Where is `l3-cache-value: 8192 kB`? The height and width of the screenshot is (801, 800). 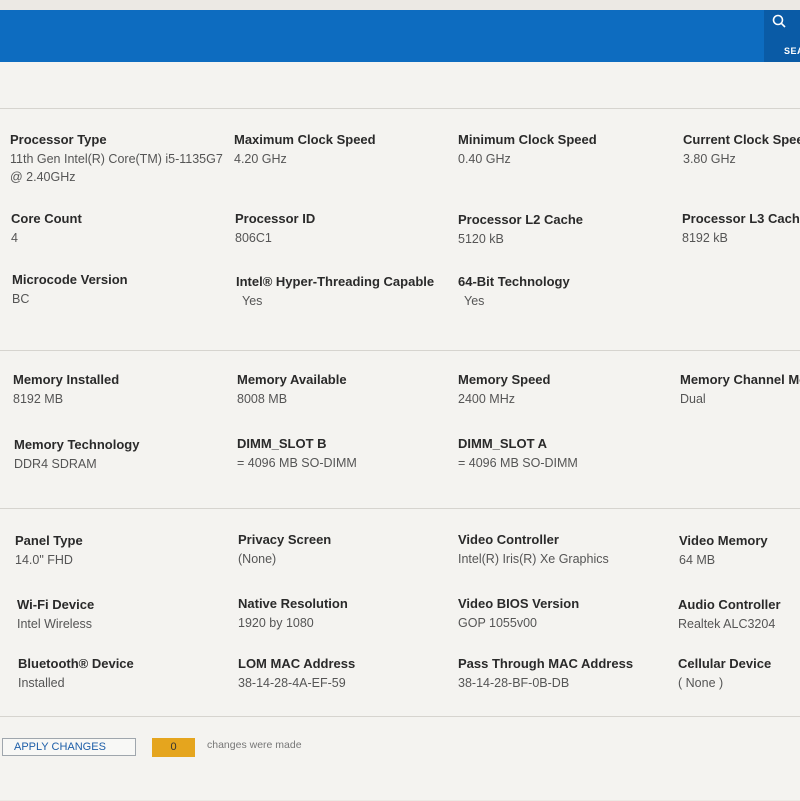
l3-cache-value: 8192 kB is located at coordinates (705, 238).